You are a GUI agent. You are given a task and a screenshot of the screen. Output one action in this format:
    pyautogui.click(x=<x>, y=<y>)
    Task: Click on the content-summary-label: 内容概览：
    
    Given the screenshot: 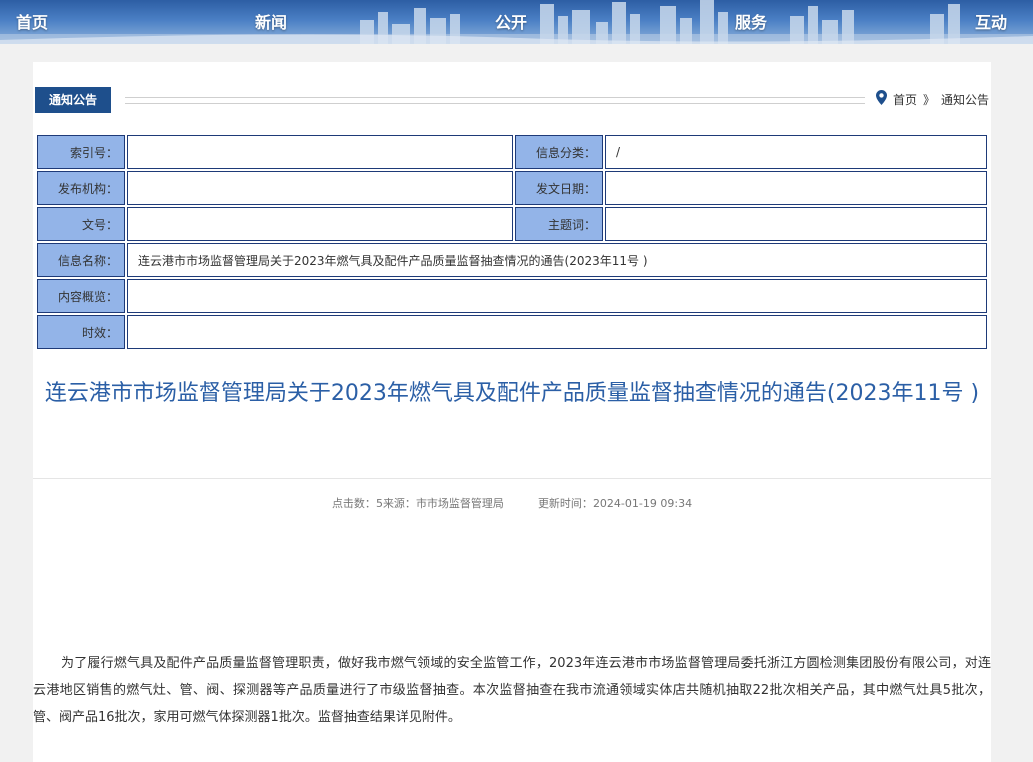 What is the action you would take?
    pyautogui.click(x=81, y=296)
    